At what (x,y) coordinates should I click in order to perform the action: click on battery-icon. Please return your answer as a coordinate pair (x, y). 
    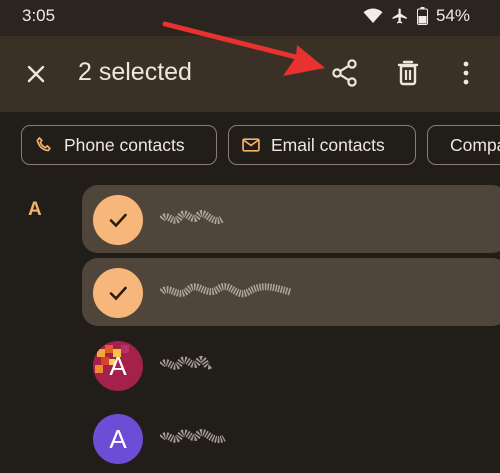
    Looking at the image, I should click on (422, 16).